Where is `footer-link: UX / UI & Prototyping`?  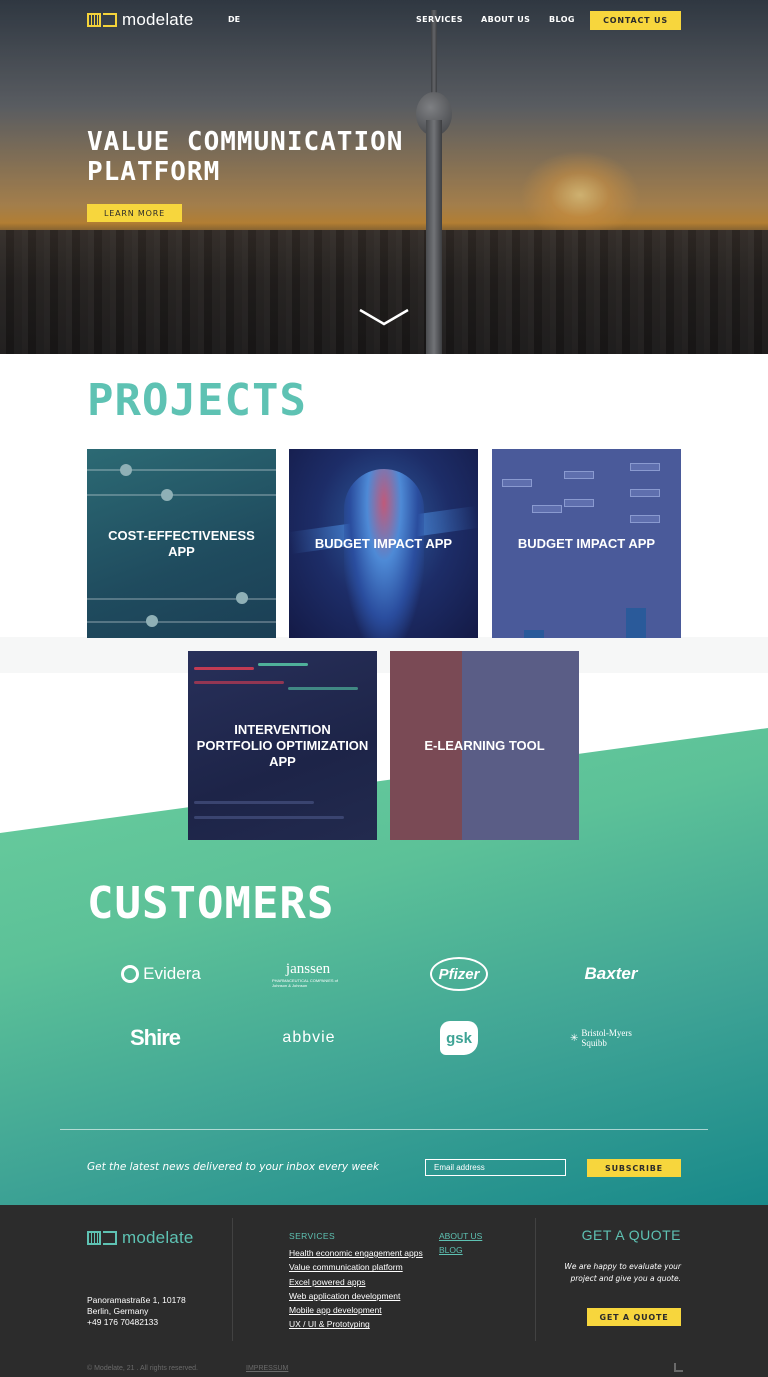 footer-link: UX / UI & Prototyping is located at coordinates (356, 1324).